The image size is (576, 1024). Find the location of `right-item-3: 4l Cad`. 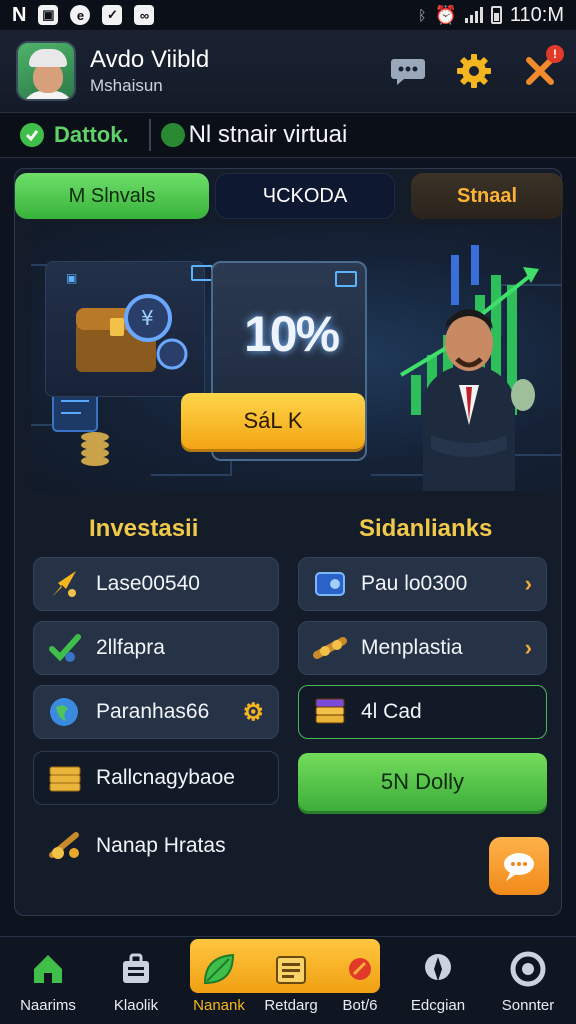

right-item-3: 4l Cad is located at coordinates (422, 712).